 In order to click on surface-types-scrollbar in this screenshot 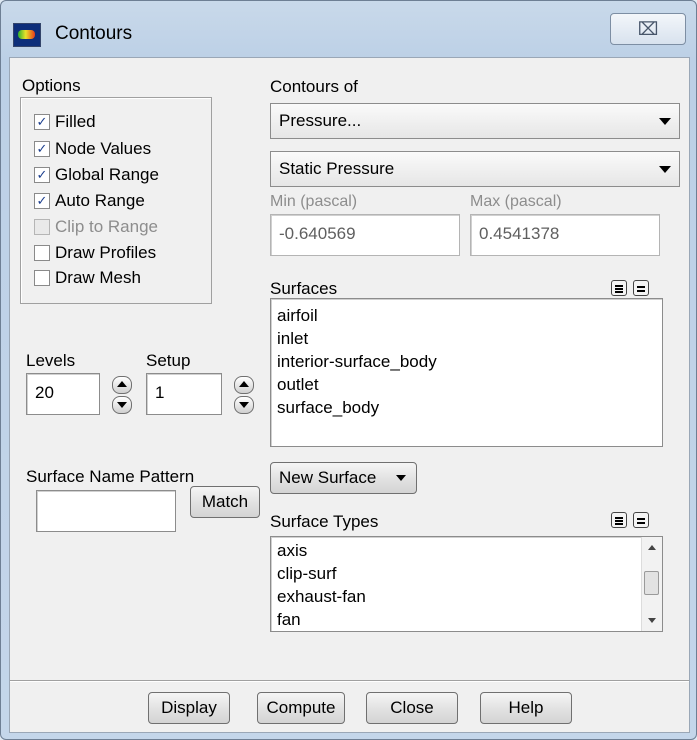, I will do `click(651, 584)`.